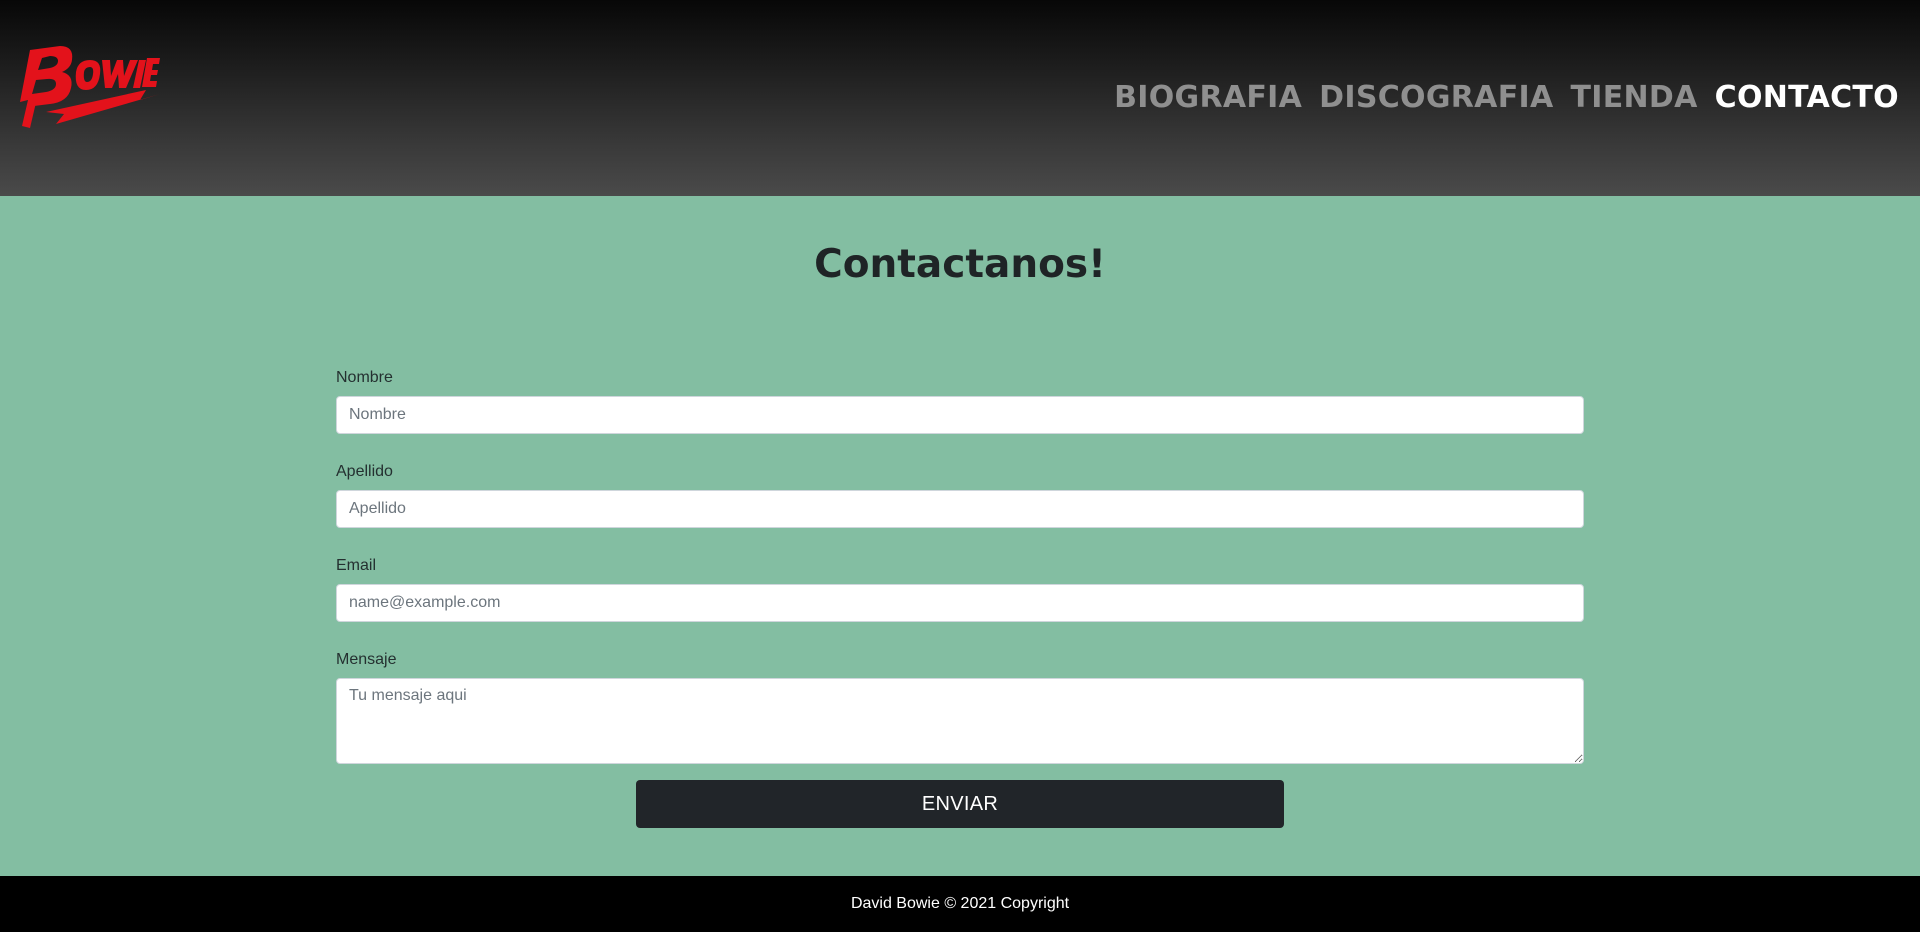 This screenshot has width=1920, height=932. I want to click on enviar-button: ENVIAR, so click(960, 804).